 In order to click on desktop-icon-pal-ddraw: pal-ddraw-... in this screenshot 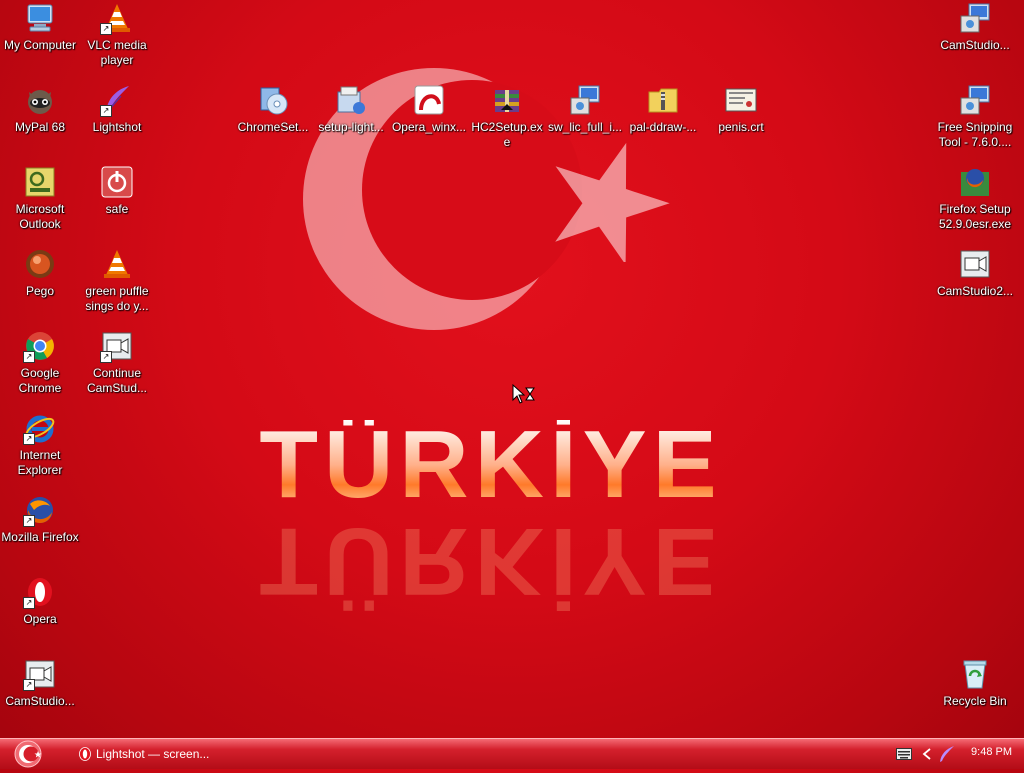, I will do `click(663, 109)`.